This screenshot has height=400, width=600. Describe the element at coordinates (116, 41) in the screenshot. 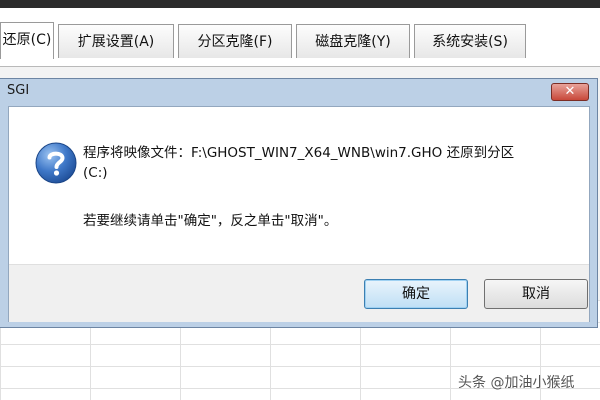

I see `tab-extended-settings: 扩展设置(A)` at that location.